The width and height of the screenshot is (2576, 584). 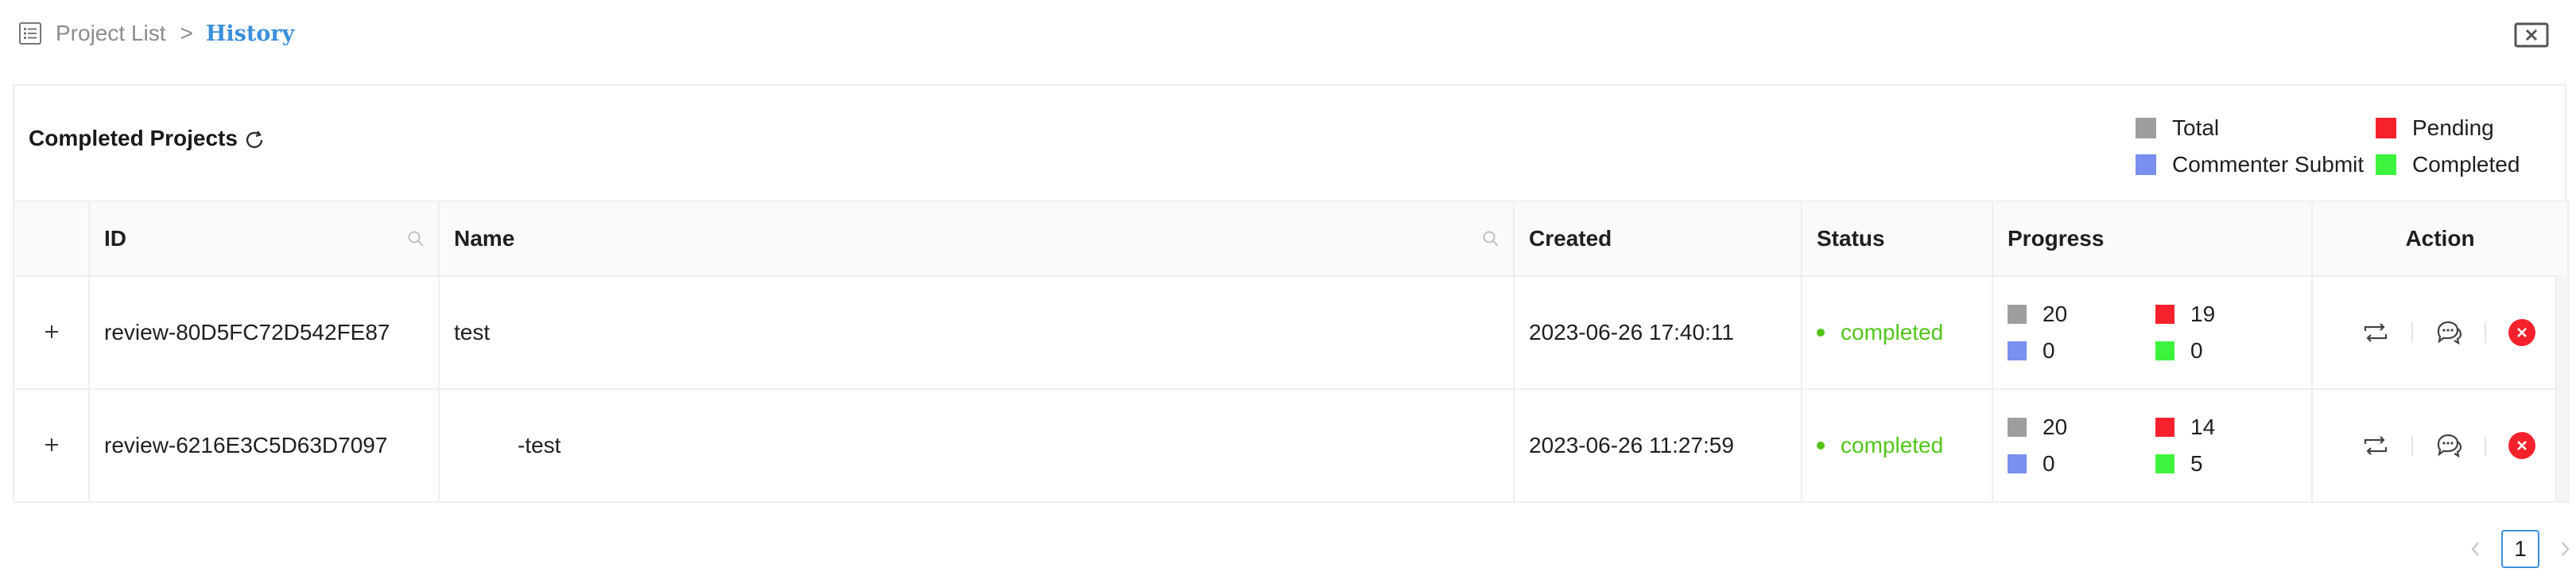 What do you see at coordinates (2566, 549) in the screenshot?
I see `chevron-right-icon` at bounding box center [2566, 549].